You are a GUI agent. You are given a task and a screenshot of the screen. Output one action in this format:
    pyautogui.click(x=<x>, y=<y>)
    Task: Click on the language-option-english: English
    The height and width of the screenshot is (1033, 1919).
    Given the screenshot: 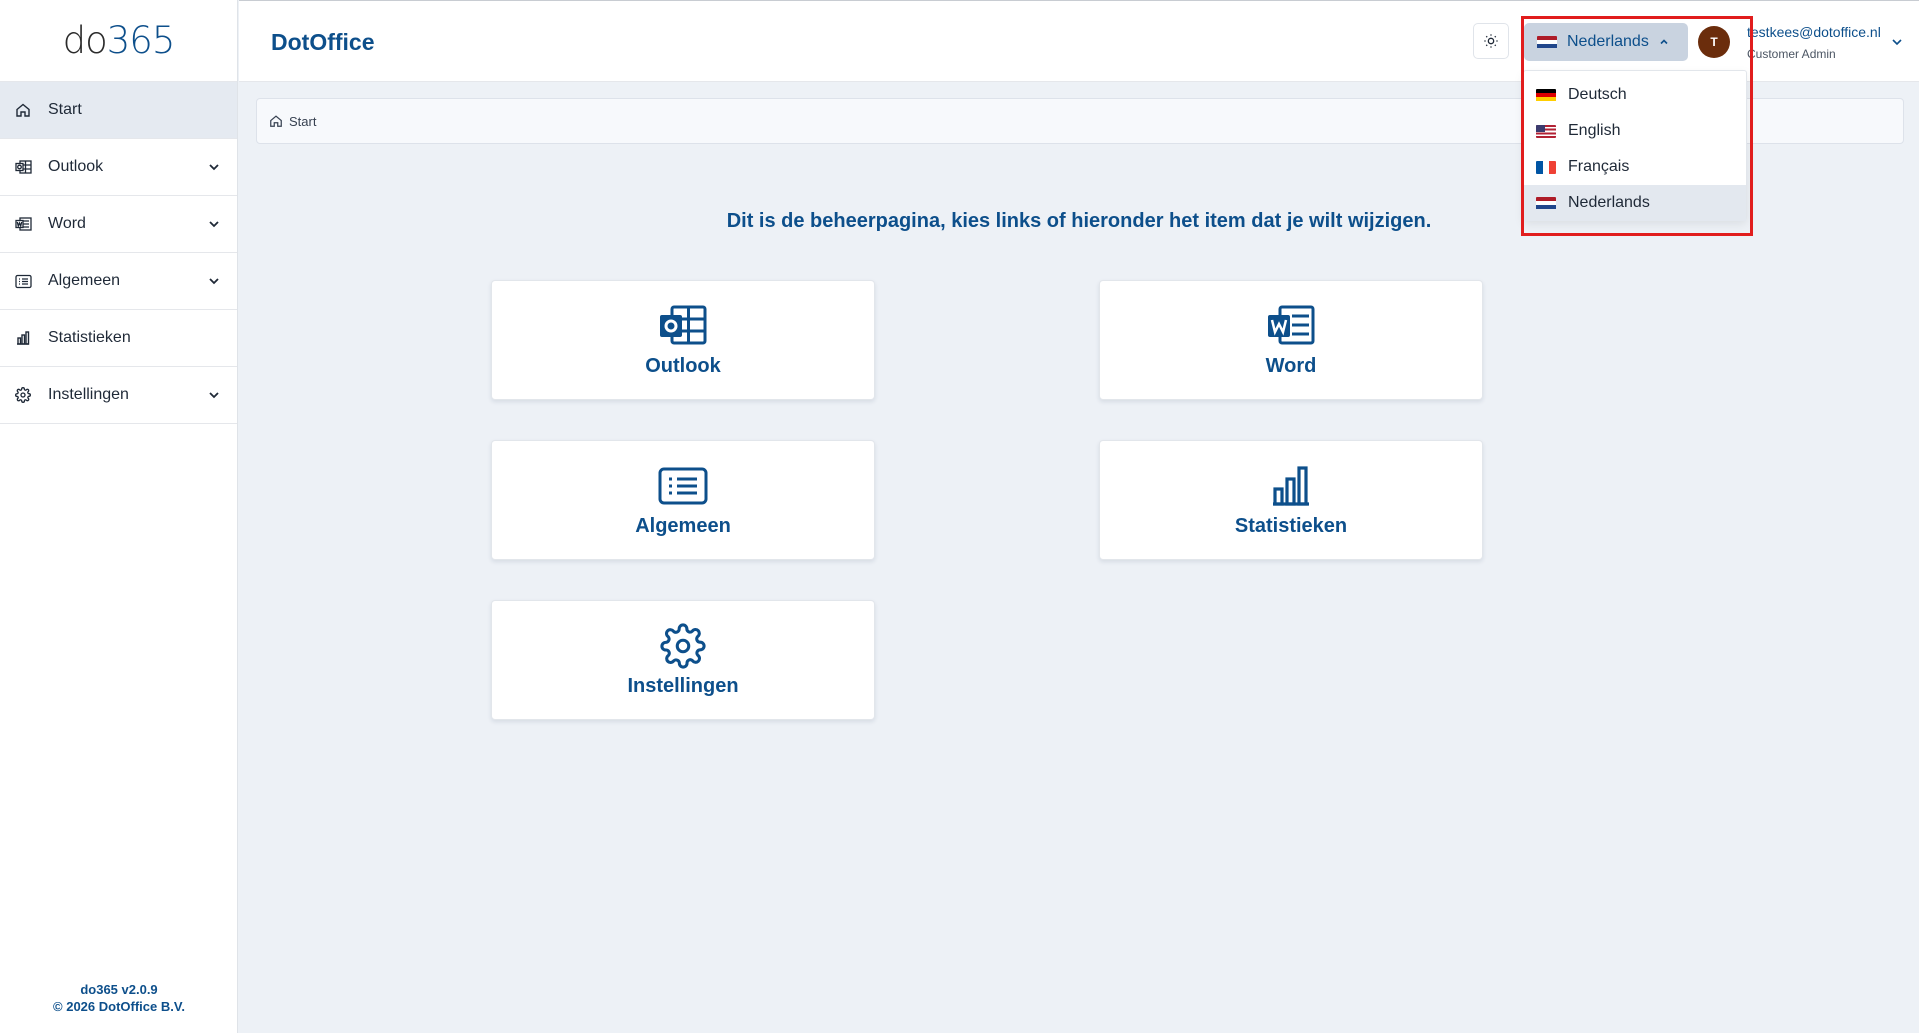 What is the action you would take?
    pyautogui.click(x=1635, y=131)
    